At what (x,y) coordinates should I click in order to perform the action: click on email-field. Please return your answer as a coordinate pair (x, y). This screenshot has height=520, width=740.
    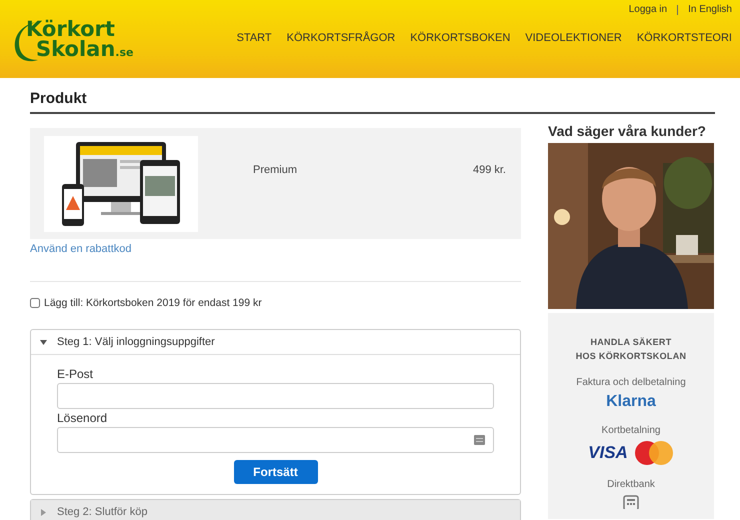
    Looking at the image, I should click on (275, 396).